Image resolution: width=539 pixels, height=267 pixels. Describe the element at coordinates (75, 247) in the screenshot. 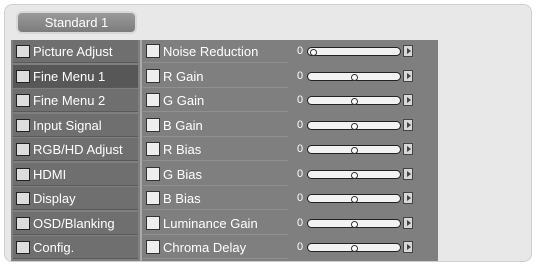

I see `left-menu-item: Config.` at that location.